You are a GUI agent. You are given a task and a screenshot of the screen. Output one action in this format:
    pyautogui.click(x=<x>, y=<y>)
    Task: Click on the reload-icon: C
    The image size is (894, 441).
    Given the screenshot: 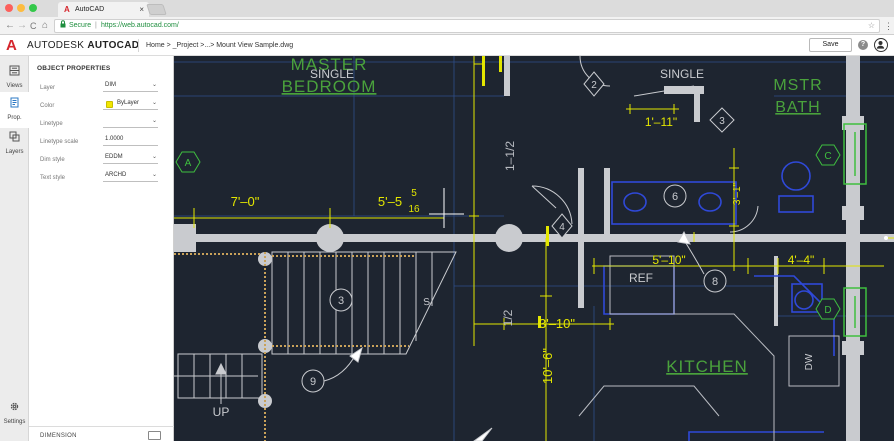 What is the action you would take?
    pyautogui.click(x=33, y=26)
    